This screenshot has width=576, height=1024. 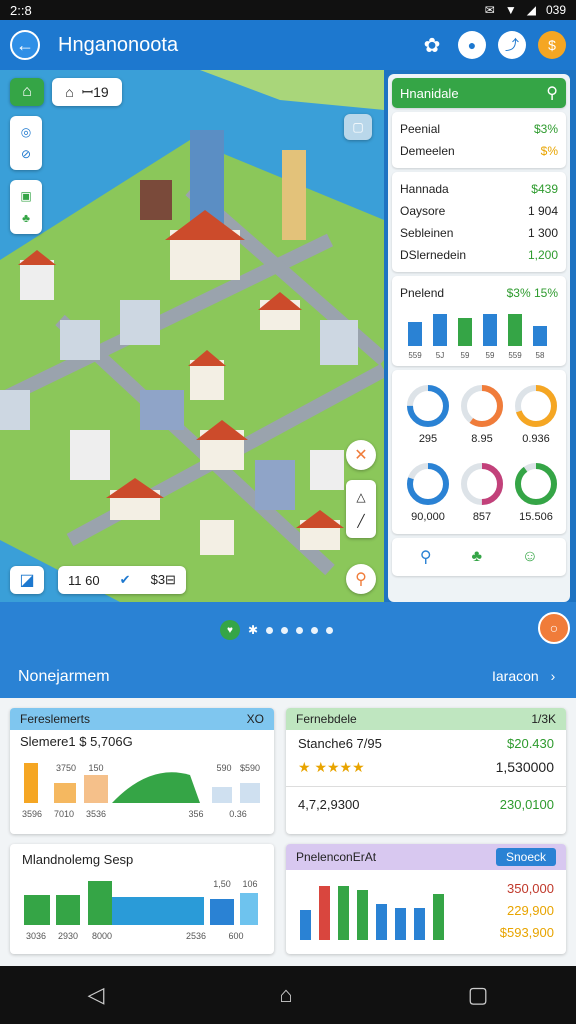 I want to click on home-icon: ⌂, so click(x=27, y=91).